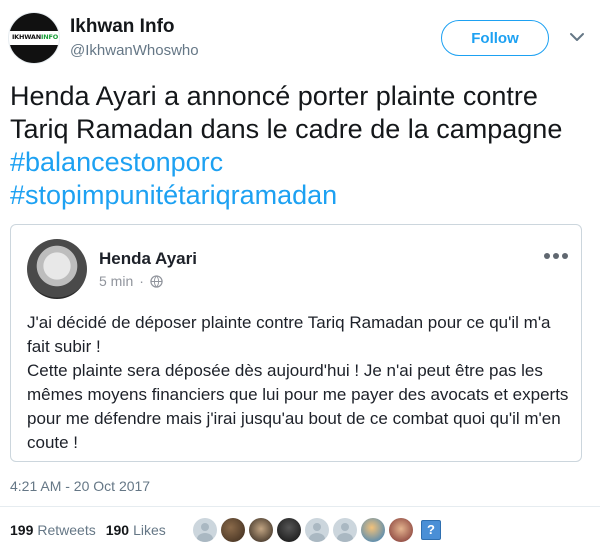  I want to click on divider, so click(300, 506).